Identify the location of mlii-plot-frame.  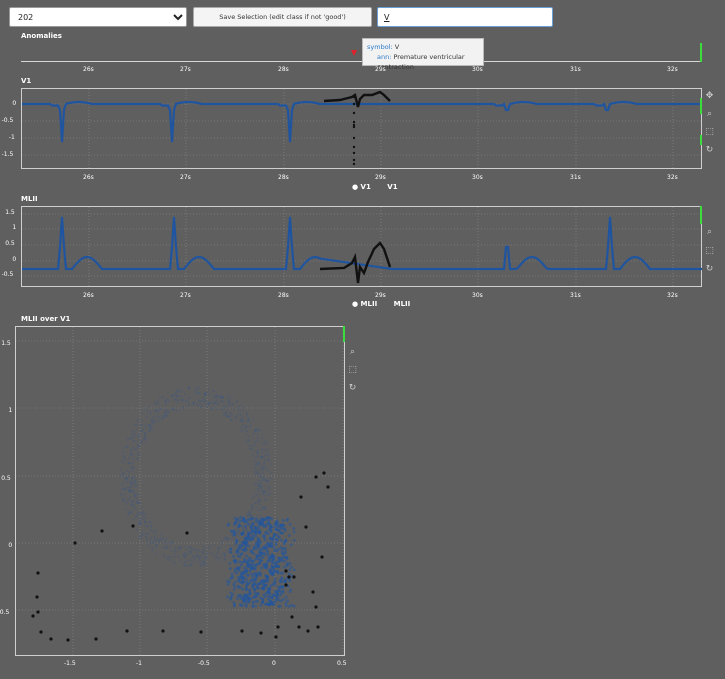
(362, 247).